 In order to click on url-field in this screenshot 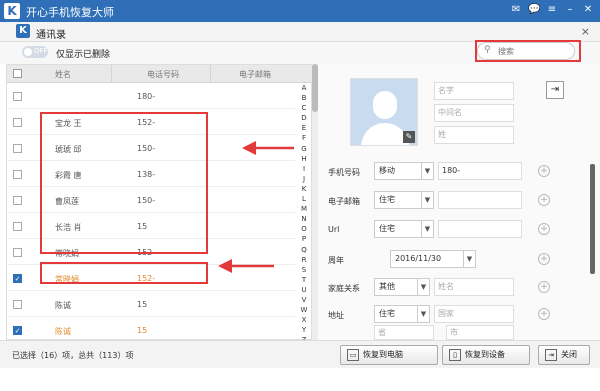, I will do `click(480, 229)`.